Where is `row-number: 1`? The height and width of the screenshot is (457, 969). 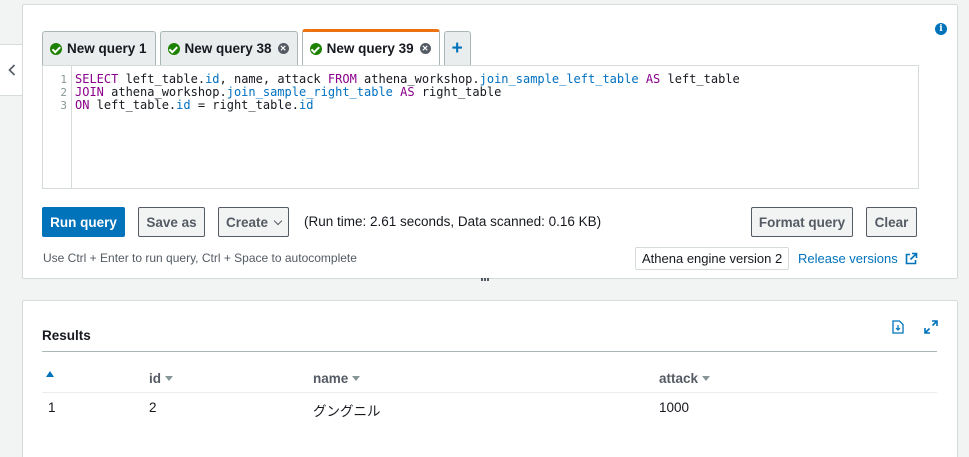 row-number: 1 is located at coordinates (52, 407).